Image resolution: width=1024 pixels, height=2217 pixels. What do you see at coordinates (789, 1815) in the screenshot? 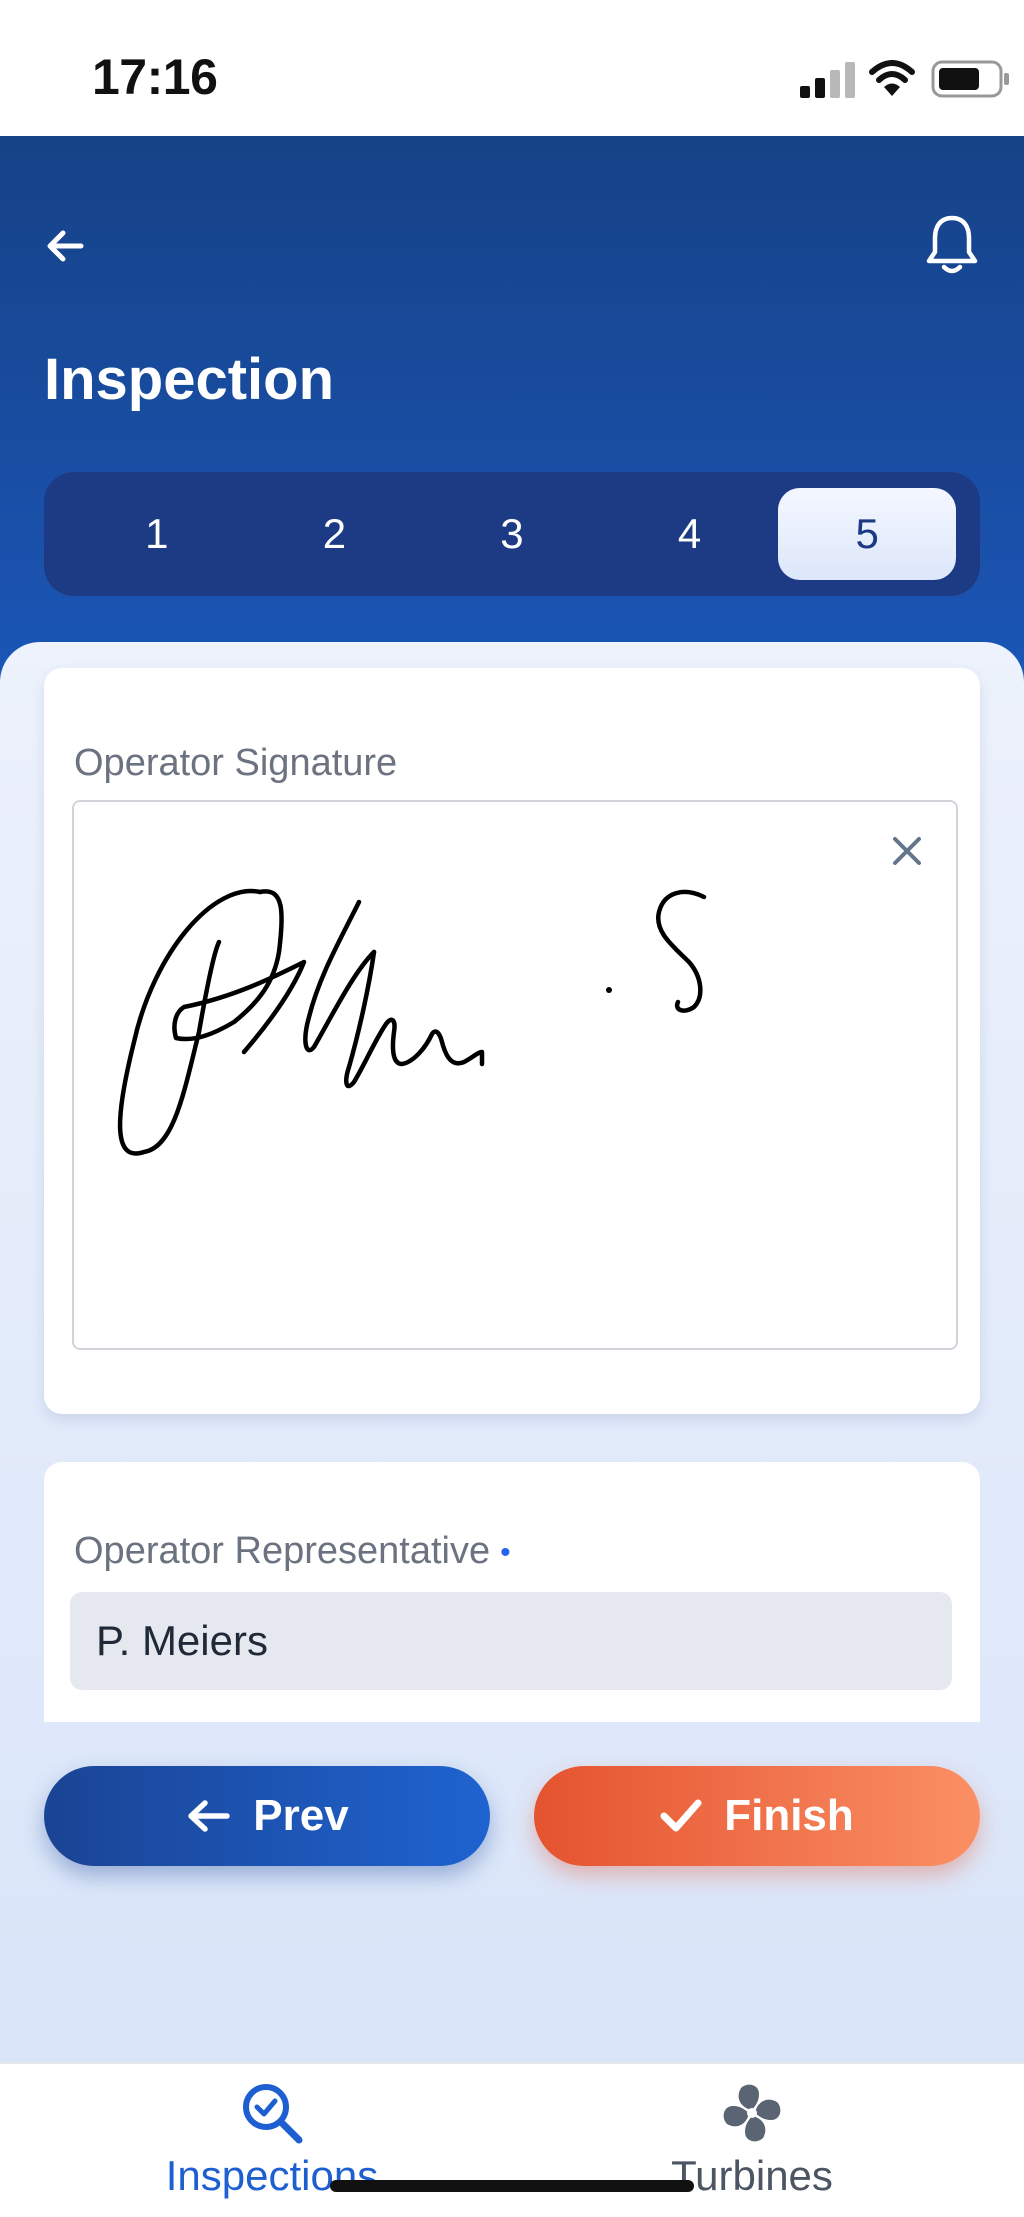
I see `finish-label: Finish` at bounding box center [789, 1815].